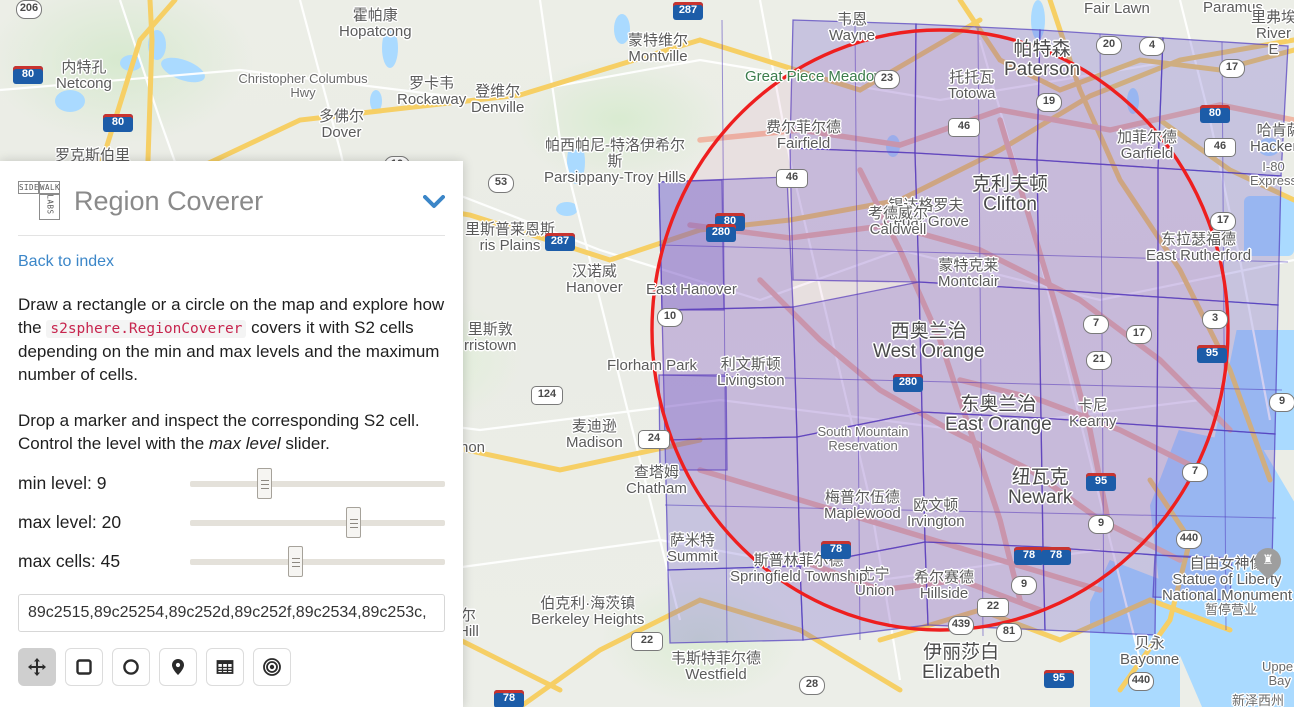  I want to click on highway-shield-label: 287, so click(560, 241).